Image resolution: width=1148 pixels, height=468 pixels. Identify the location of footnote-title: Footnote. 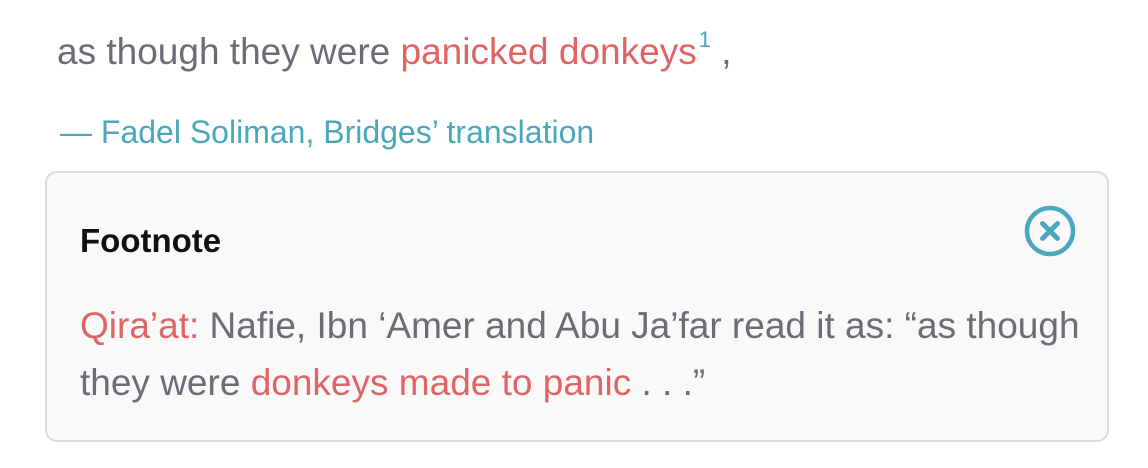
(151, 240).